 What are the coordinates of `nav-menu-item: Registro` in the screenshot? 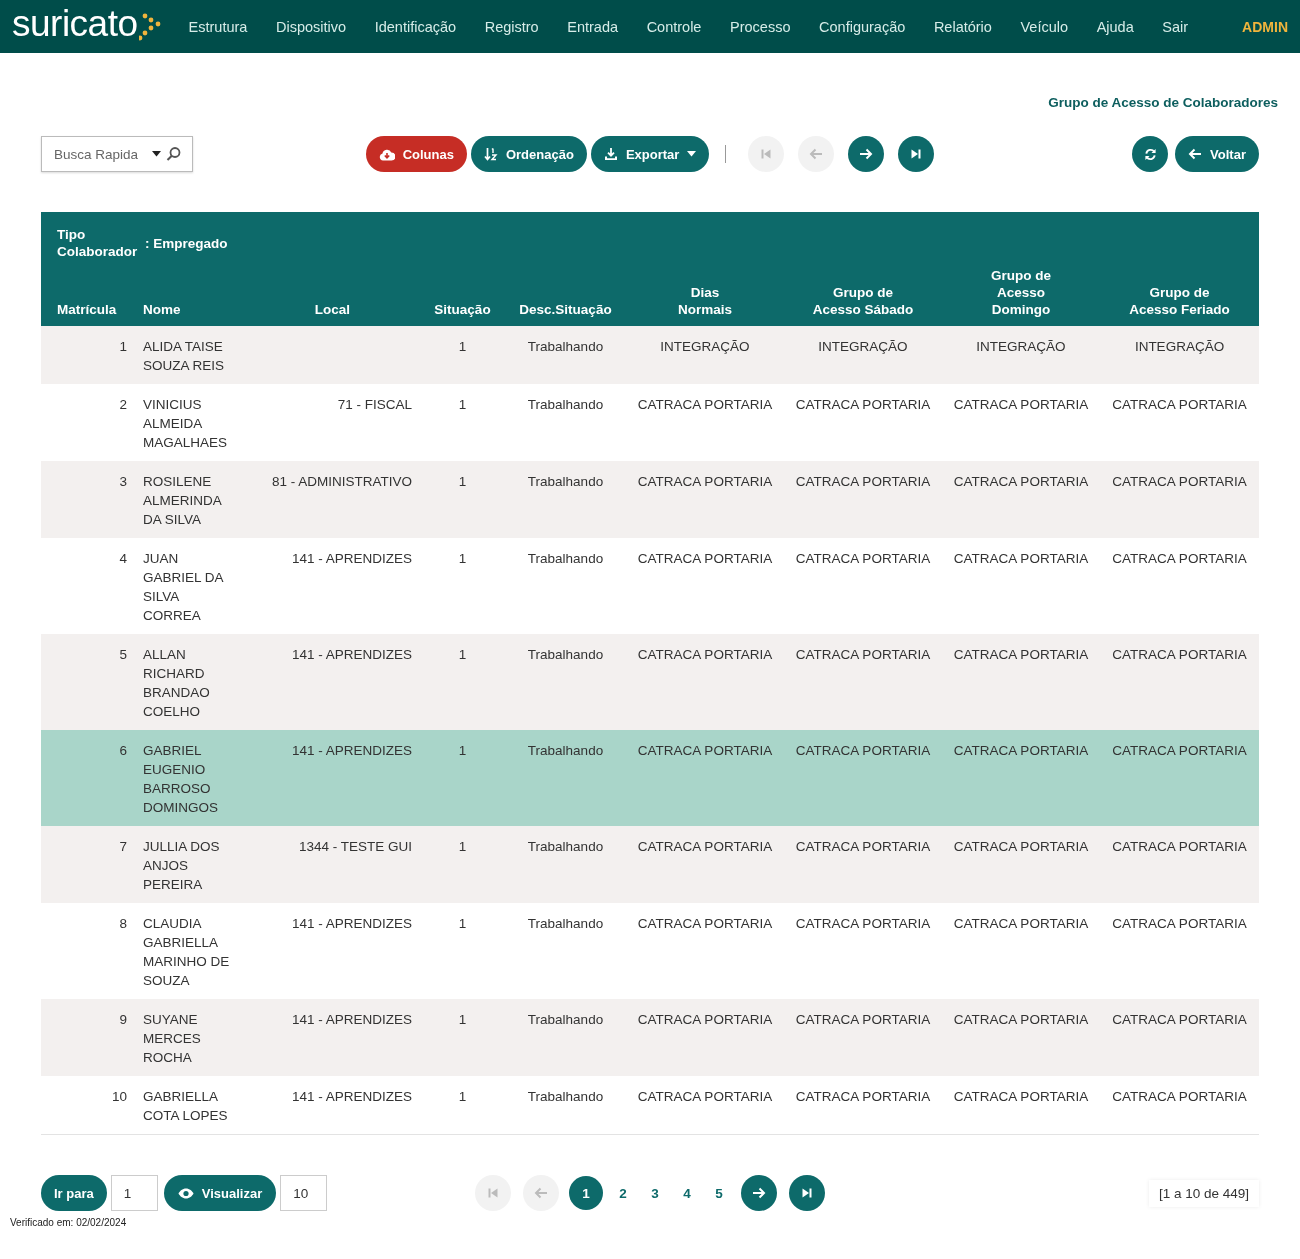 It's located at (511, 26).